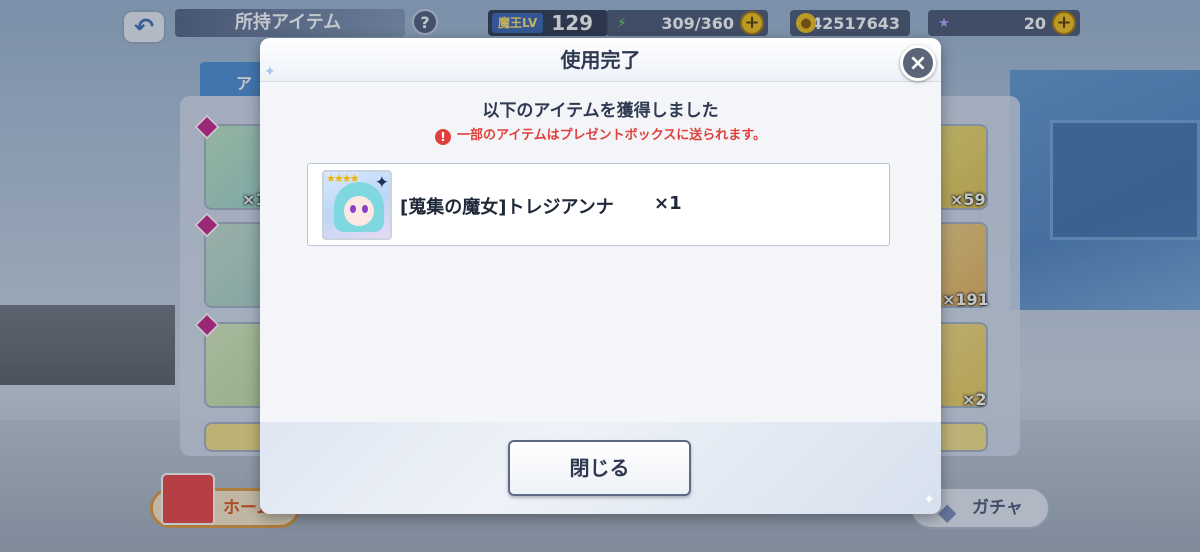  I want to click on dialog-header: ✦ 使用完了, so click(600, 60).